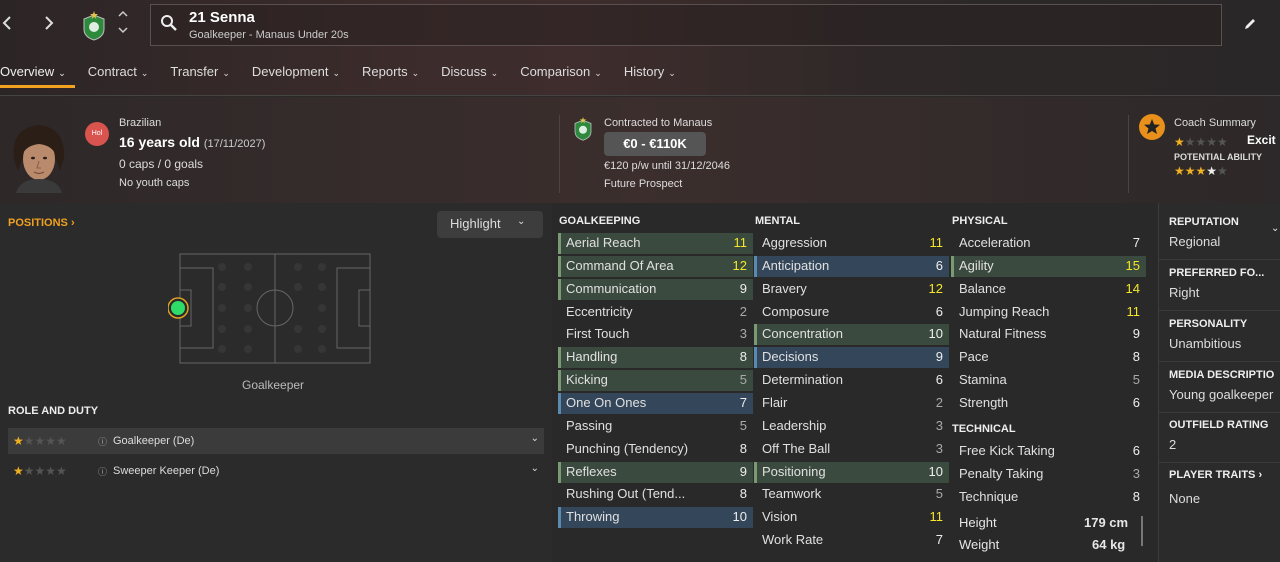 The width and height of the screenshot is (1280, 562). I want to click on attribute-row: Communication 9, so click(655, 289).